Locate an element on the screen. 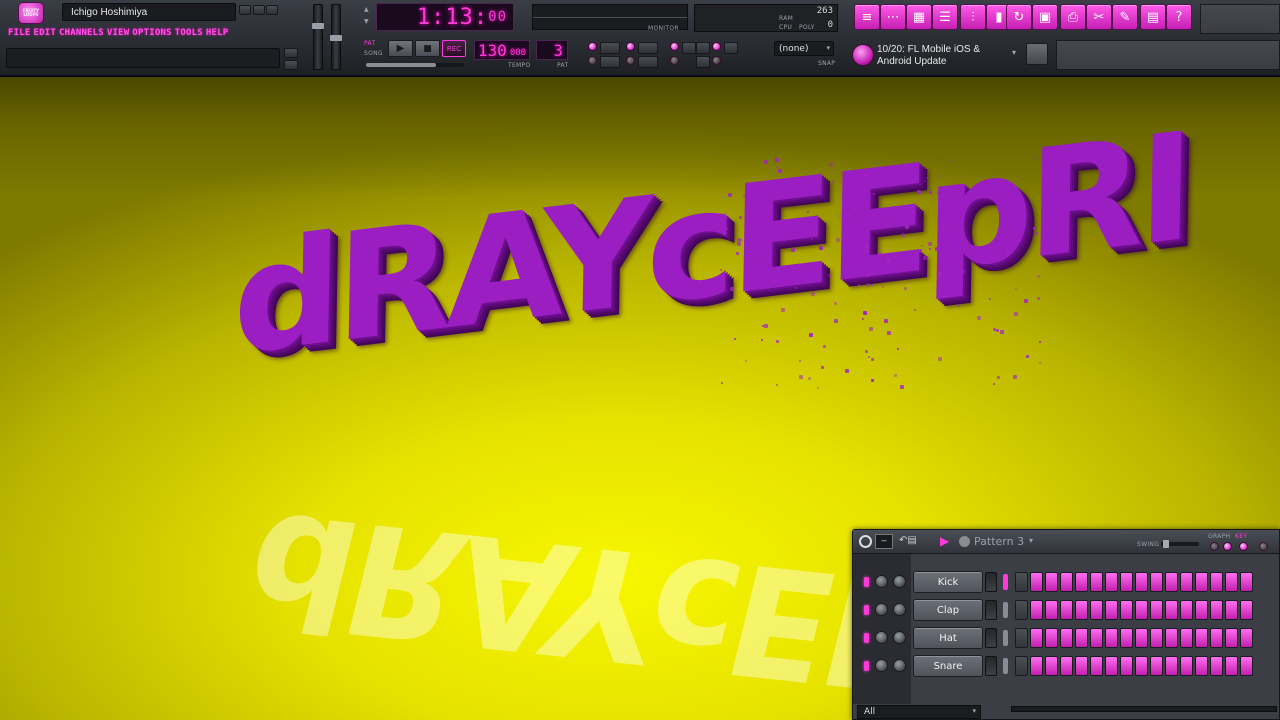 The height and width of the screenshot is (720, 1280). swing-handle is located at coordinates (1166, 544).